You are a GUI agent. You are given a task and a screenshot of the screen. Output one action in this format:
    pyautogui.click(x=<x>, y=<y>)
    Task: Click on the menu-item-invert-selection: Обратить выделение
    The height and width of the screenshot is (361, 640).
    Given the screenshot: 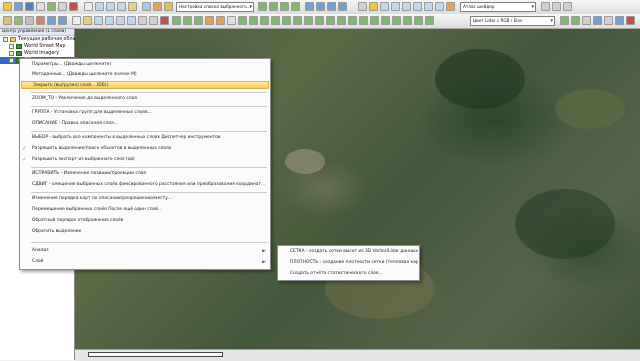 What is the action you would take?
    pyautogui.click(x=145, y=232)
    